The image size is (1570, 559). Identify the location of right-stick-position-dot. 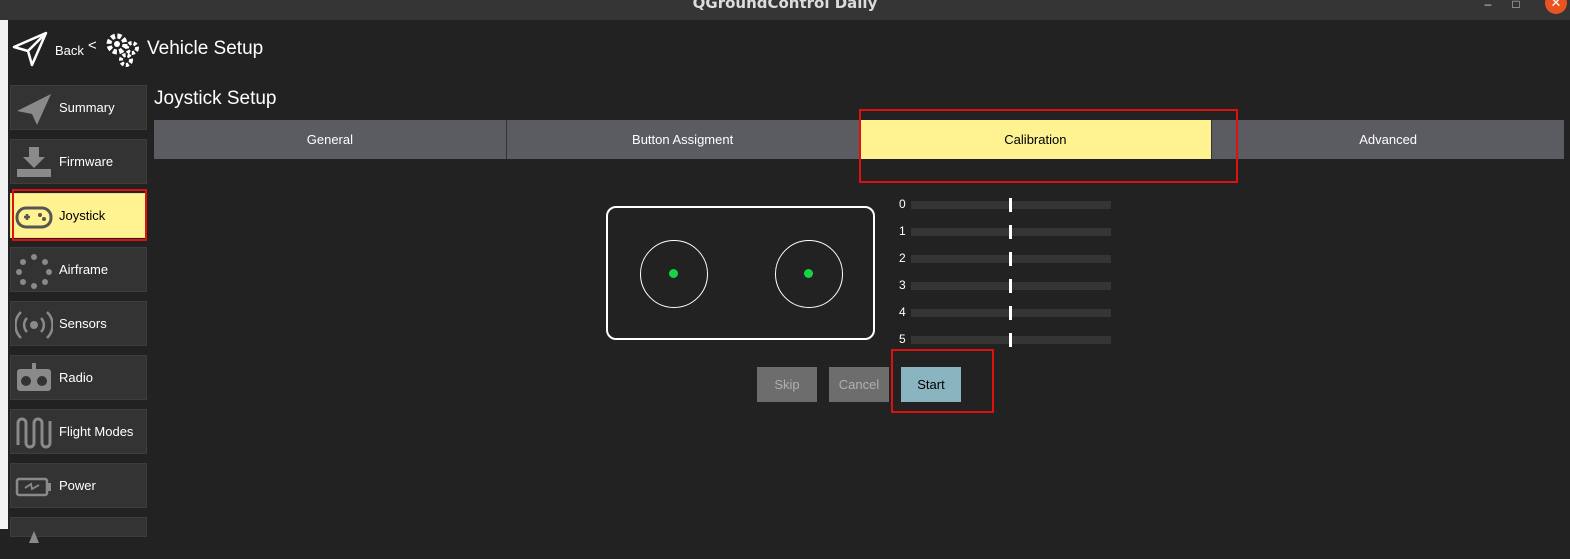
(808, 273).